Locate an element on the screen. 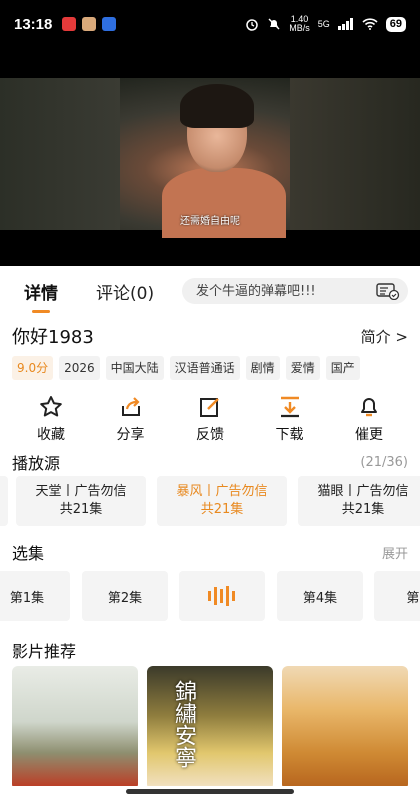  episode-item-playing is located at coordinates (222, 596).